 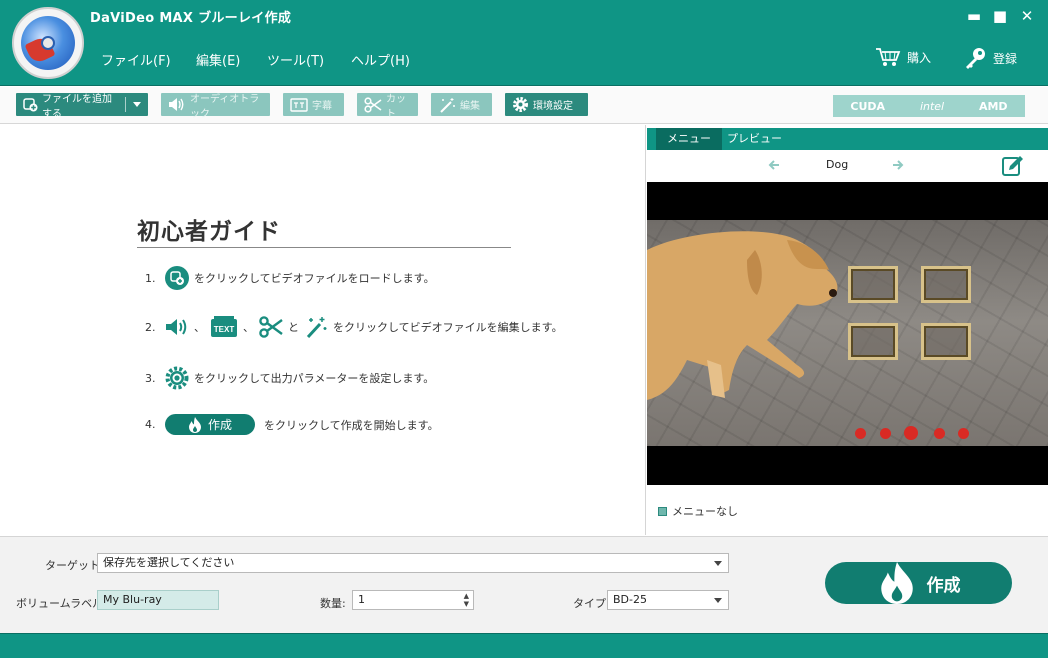 I want to click on menu-help: ヘルプ(H), so click(x=380, y=59).